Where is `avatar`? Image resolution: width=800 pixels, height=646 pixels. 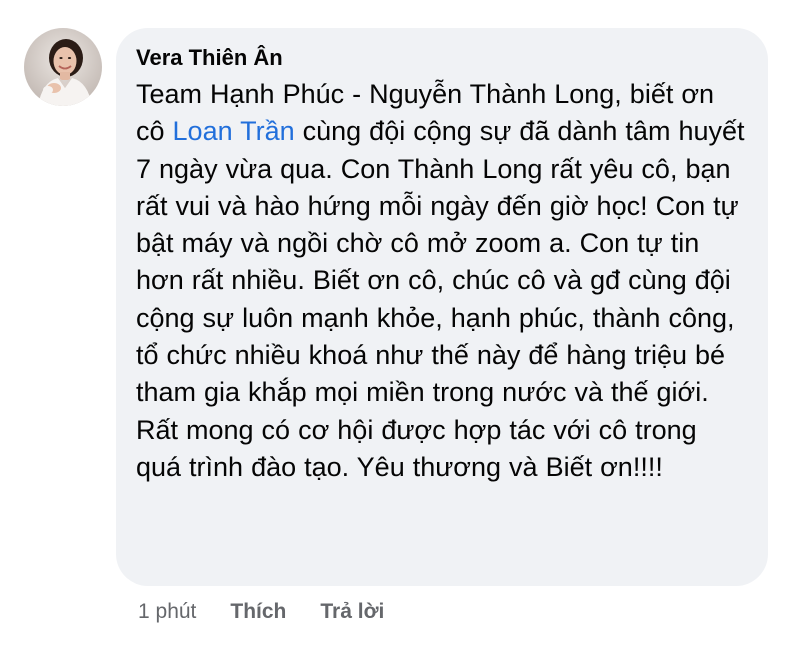
avatar is located at coordinates (63, 67).